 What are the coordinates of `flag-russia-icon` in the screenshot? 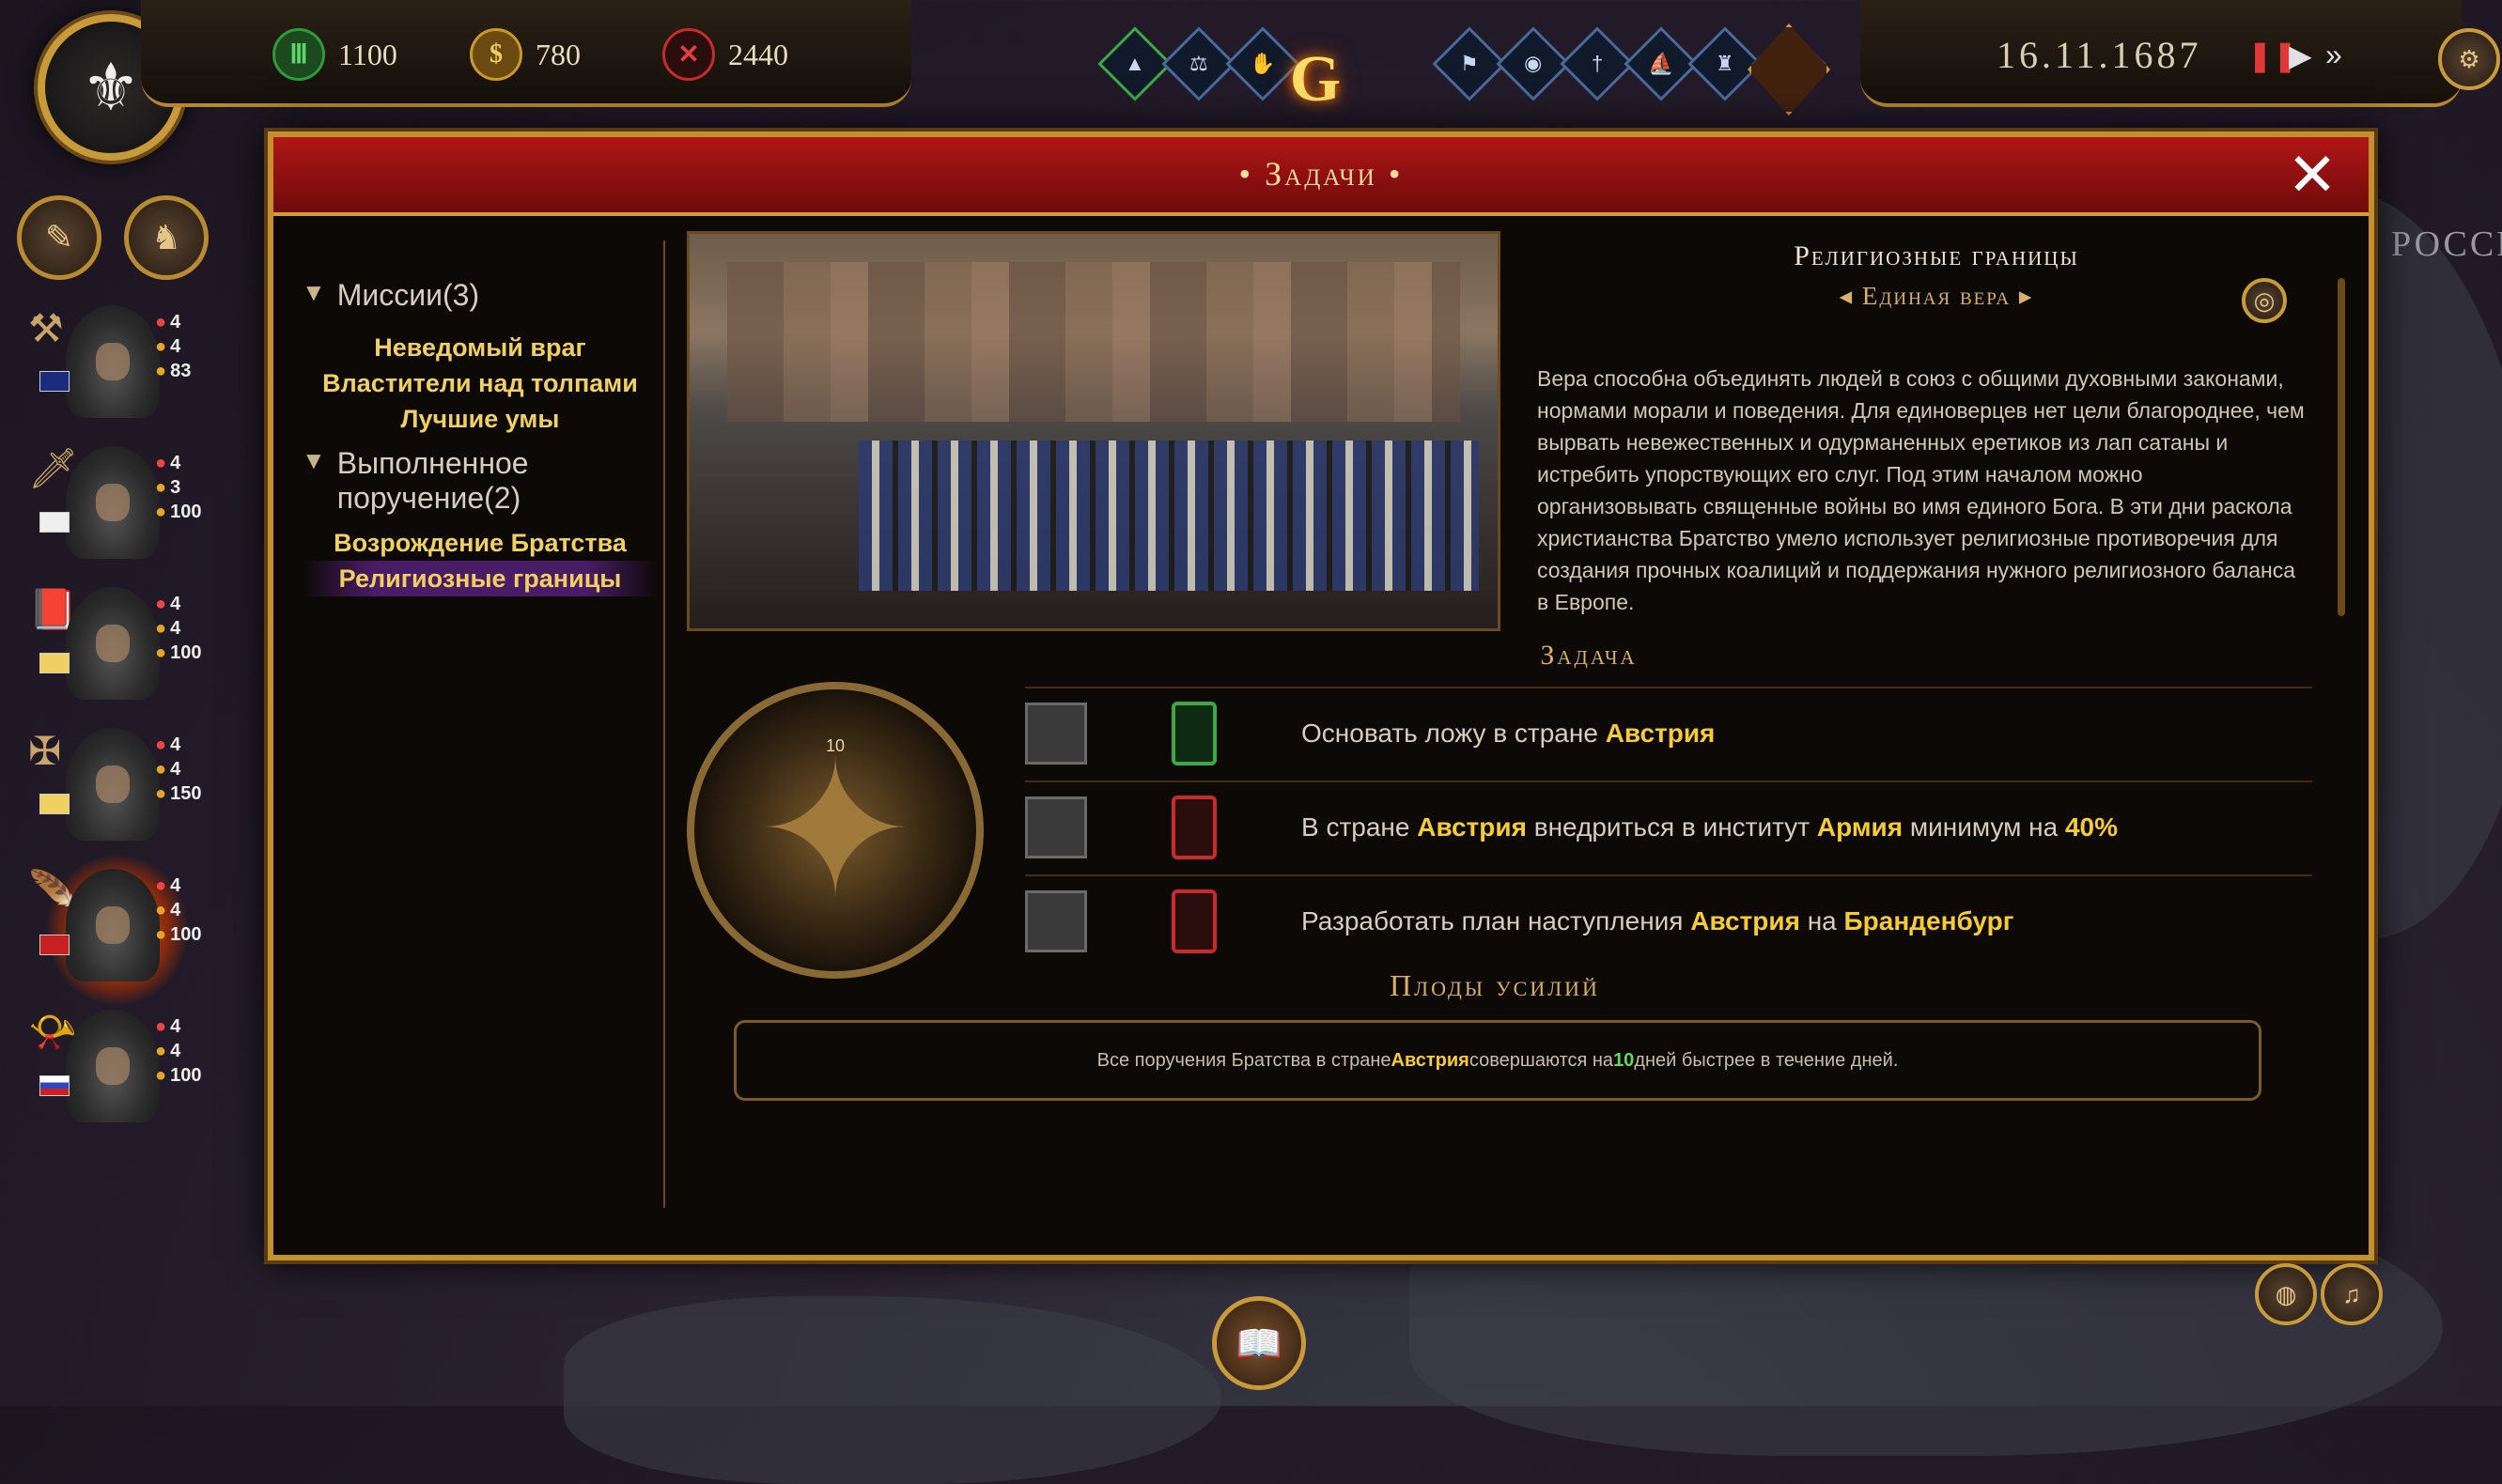 It's located at (54, 1085).